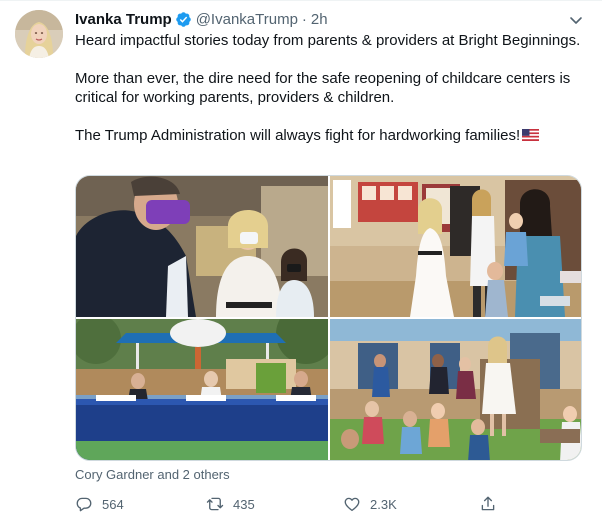  Describe the element at coordinates (325, 504) in the screenshot. I see `tweet-action-bar: 564 435 2.3K` at that location.